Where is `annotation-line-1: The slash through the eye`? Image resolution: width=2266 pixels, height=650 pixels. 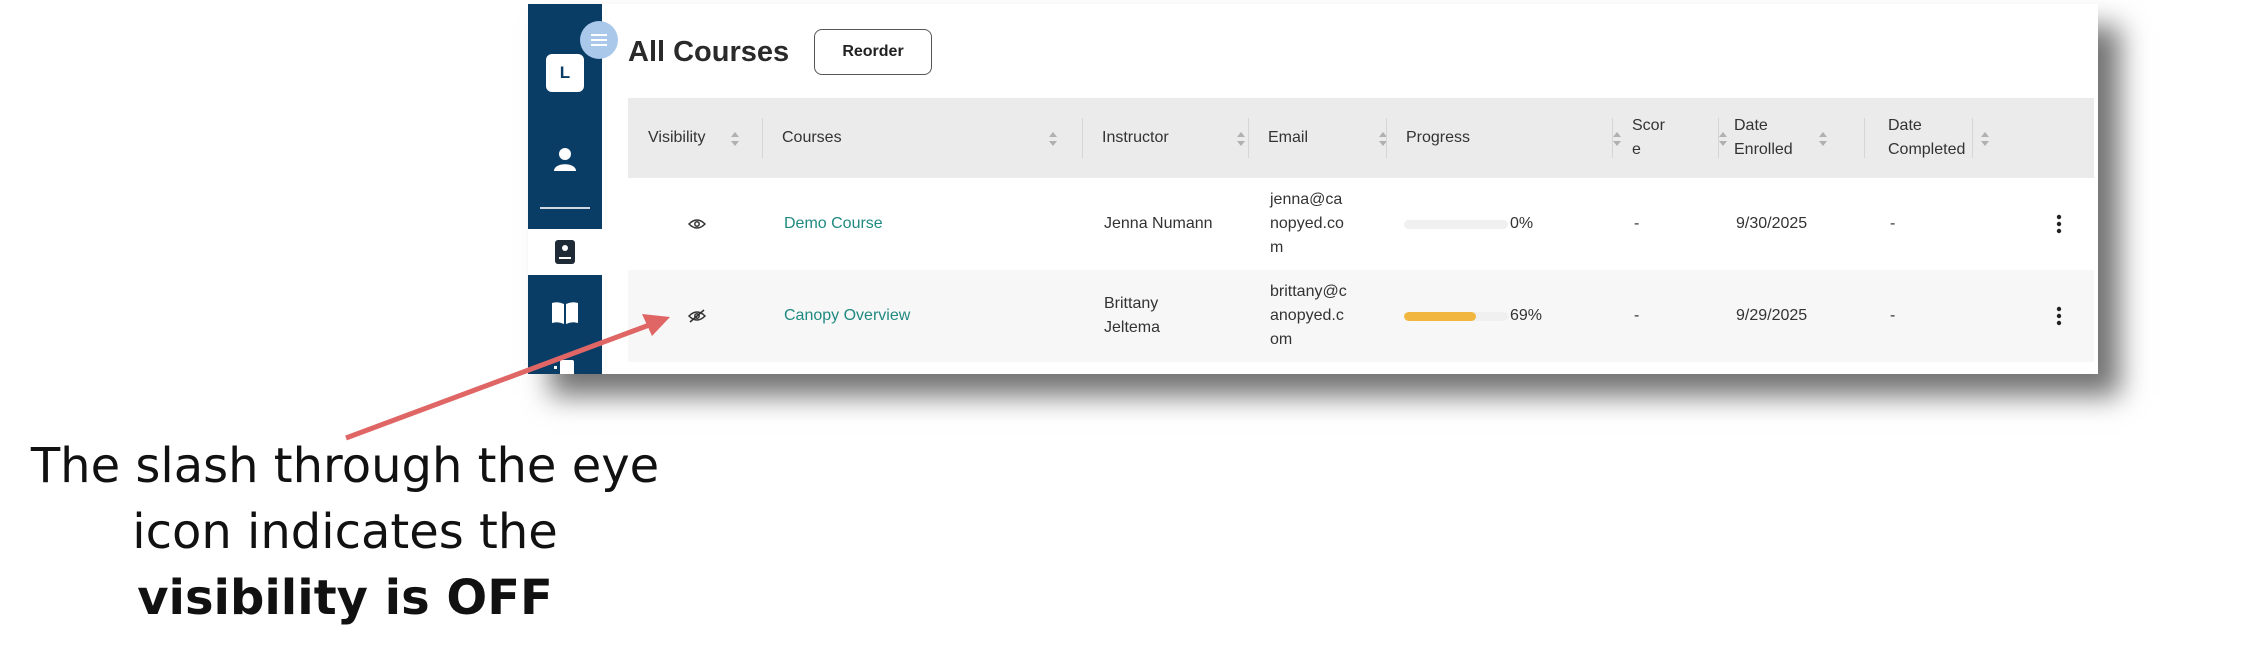
annotation-line-1: The slash through the eye is located at coordinates (345, 466).